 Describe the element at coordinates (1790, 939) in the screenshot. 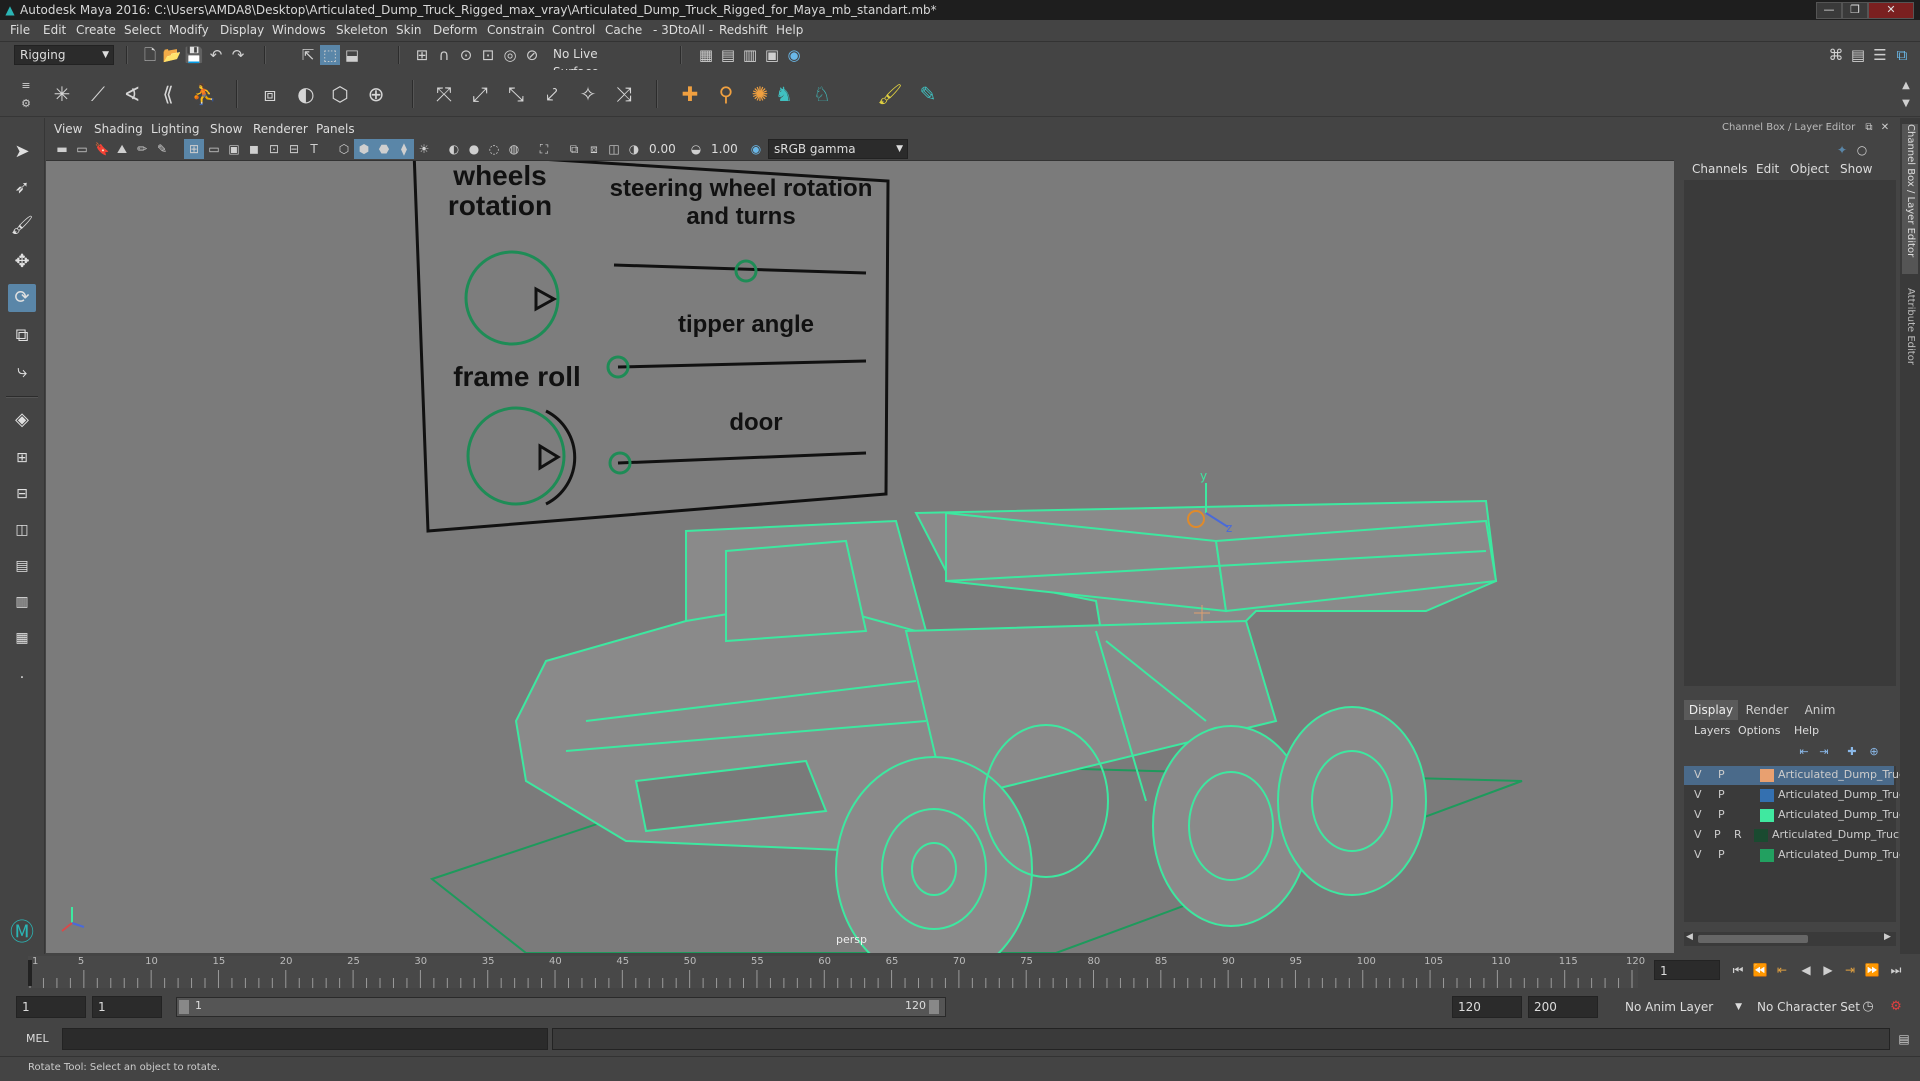

I see `layer-scrollbar: ◀ ▶` at that location.